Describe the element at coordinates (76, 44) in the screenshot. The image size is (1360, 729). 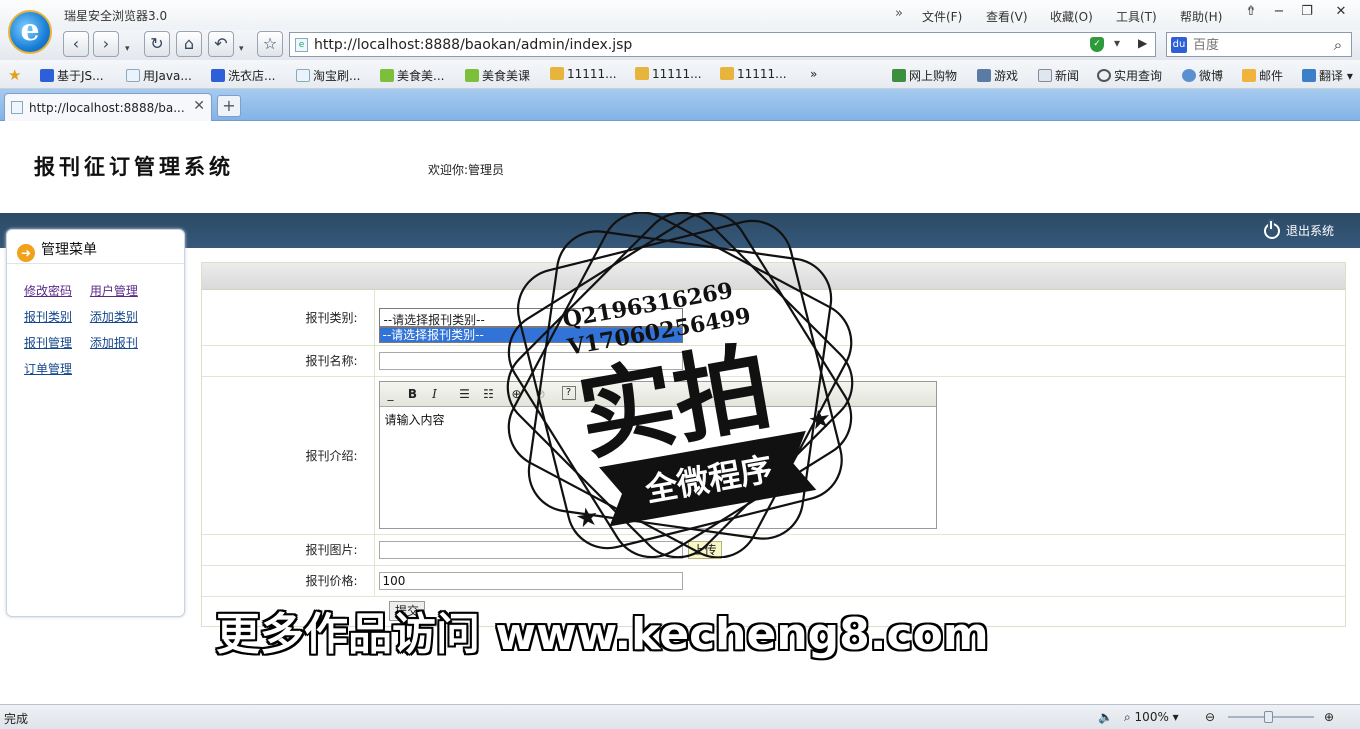
I see `back-icon: ‹` at that location.